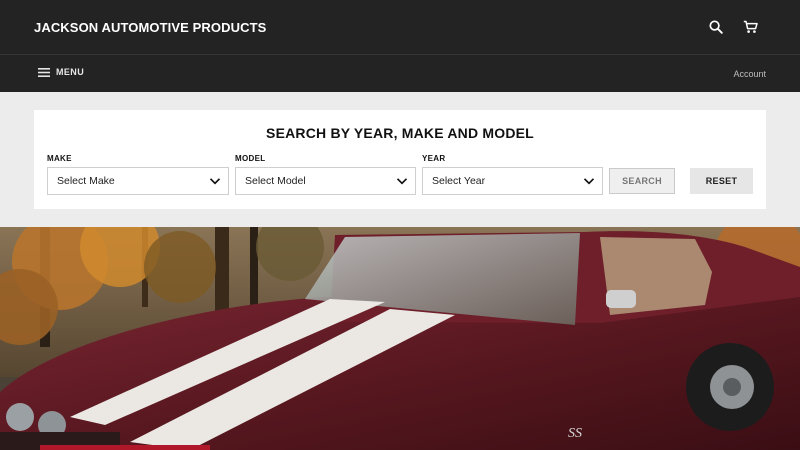 The height and width of the screenshot is (450, 800). I want to click on hamburger-icon, so click(44, 72).